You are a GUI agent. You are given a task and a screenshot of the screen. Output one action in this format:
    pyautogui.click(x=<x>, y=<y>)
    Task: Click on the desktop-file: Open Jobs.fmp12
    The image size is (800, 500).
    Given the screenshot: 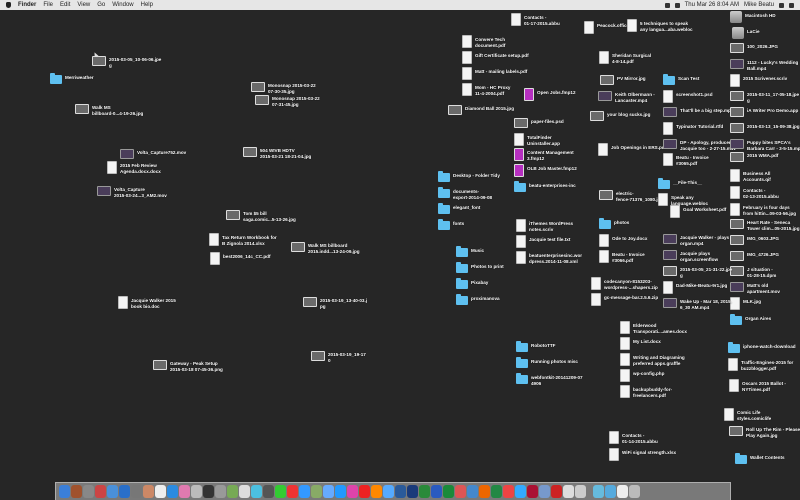 What is the action you would take?
    pyautogui.click(x=550, y=94)
    